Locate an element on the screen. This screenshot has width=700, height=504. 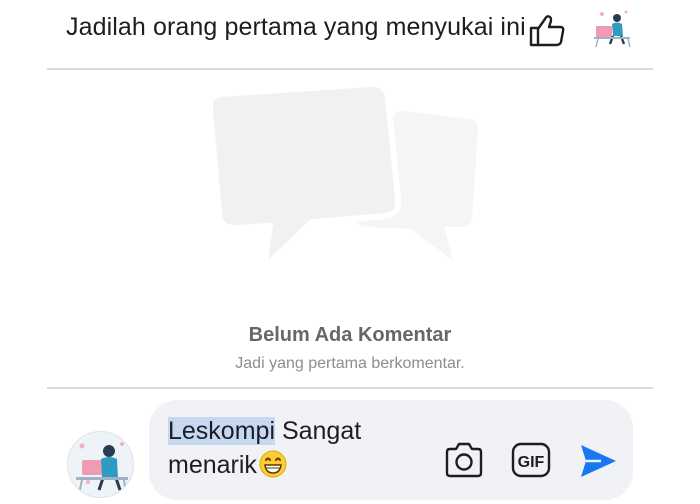
top-divider is located at coordinates (350, 69).